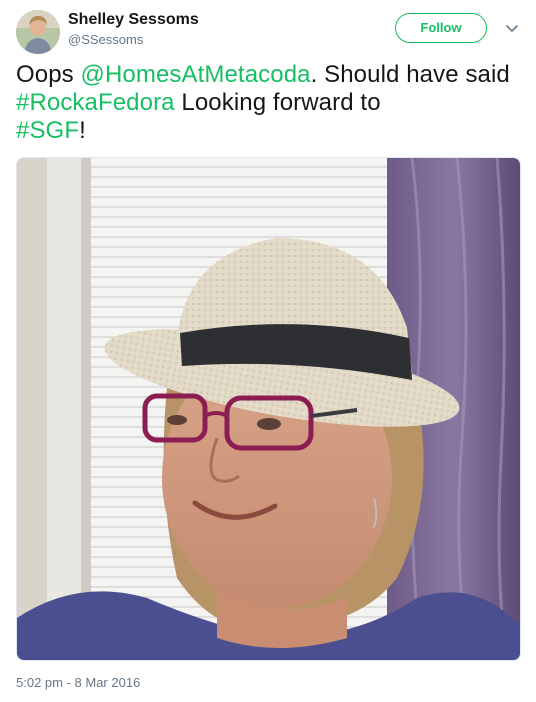 Image resolution: width=536 pixels, height=702 pixels. I want to click on tweet-header: Shelley Sessoms @SSessoms Follow, so click(268, 32).